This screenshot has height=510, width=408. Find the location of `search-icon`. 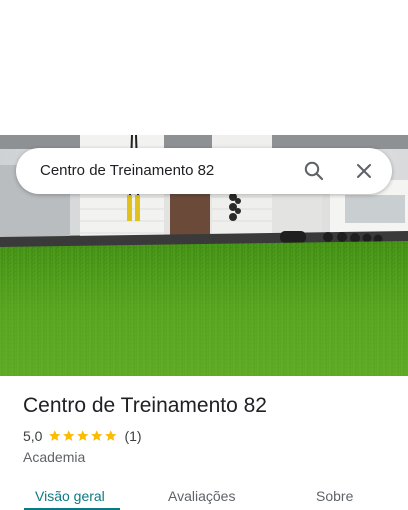

search-icon is located at coordinates (314, 171).